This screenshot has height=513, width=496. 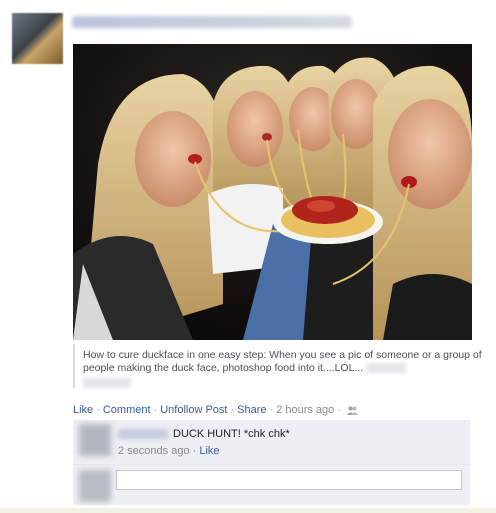 What do you see at coordinates (352, 410) in the screenshot?
I see `people-icon` at bounding box center [352, 410].